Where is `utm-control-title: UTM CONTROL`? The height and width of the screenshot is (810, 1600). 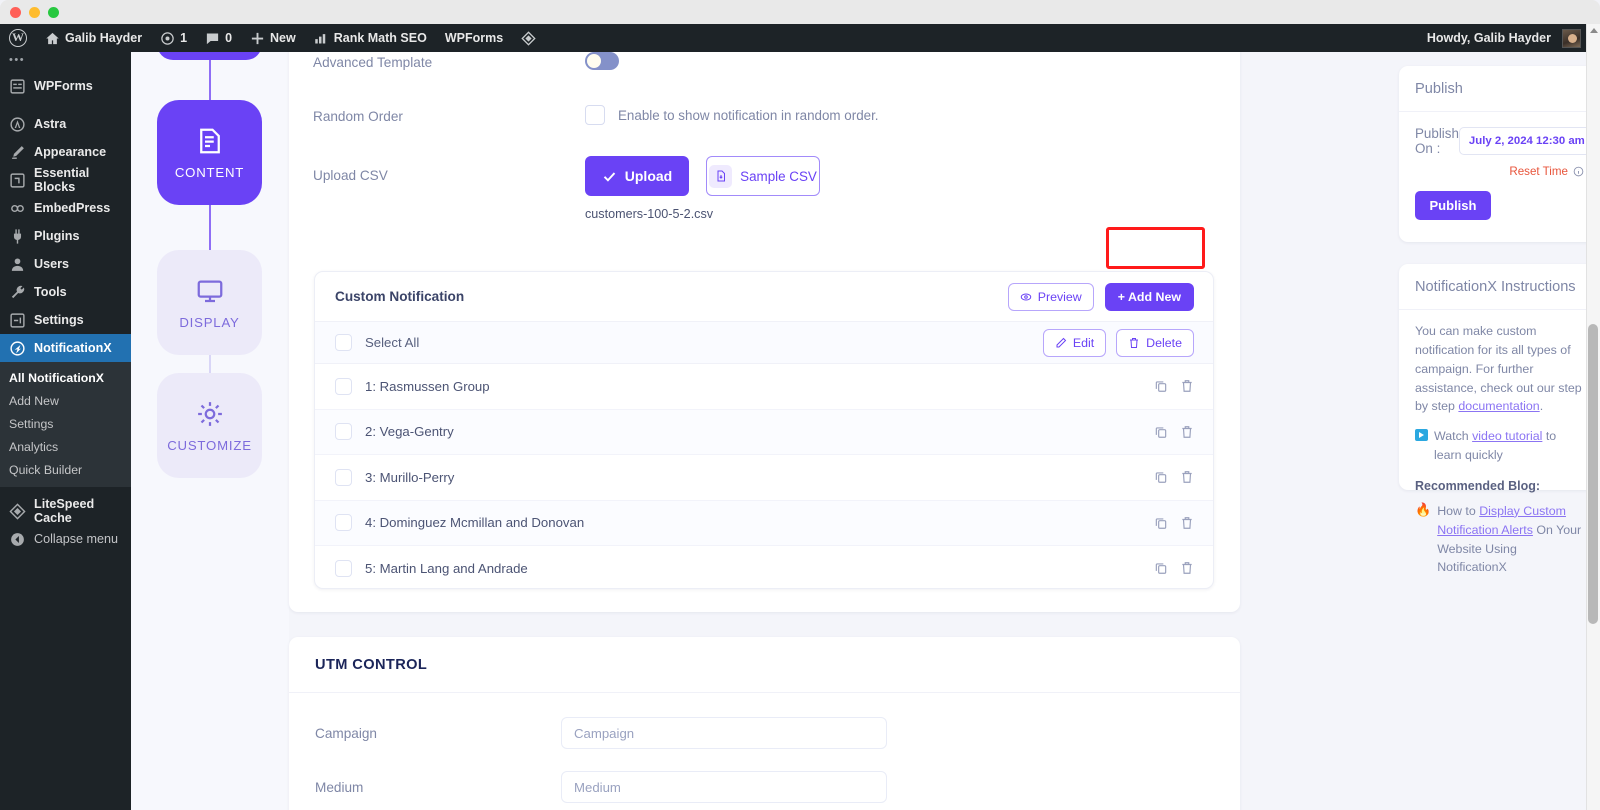 utm-control-title: UTM CONTROL is located at coordinates (371, 664).